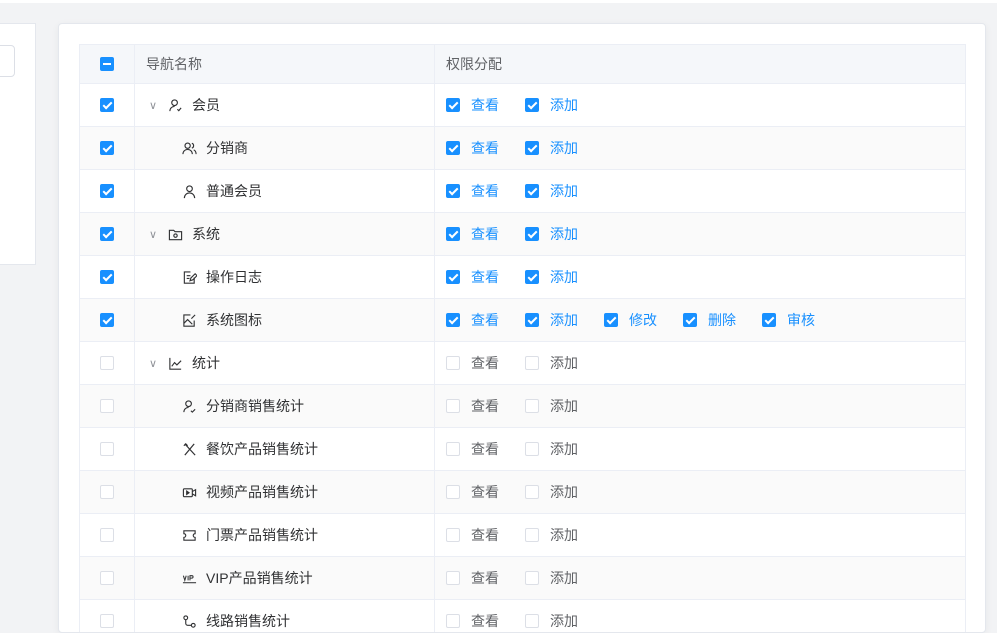 The width and height of the screenshot is (997, 633). What do you see at coordinates (709, 320) in the screenshot?
I see `permission-option: 删除` at bounding box center [709, 320].